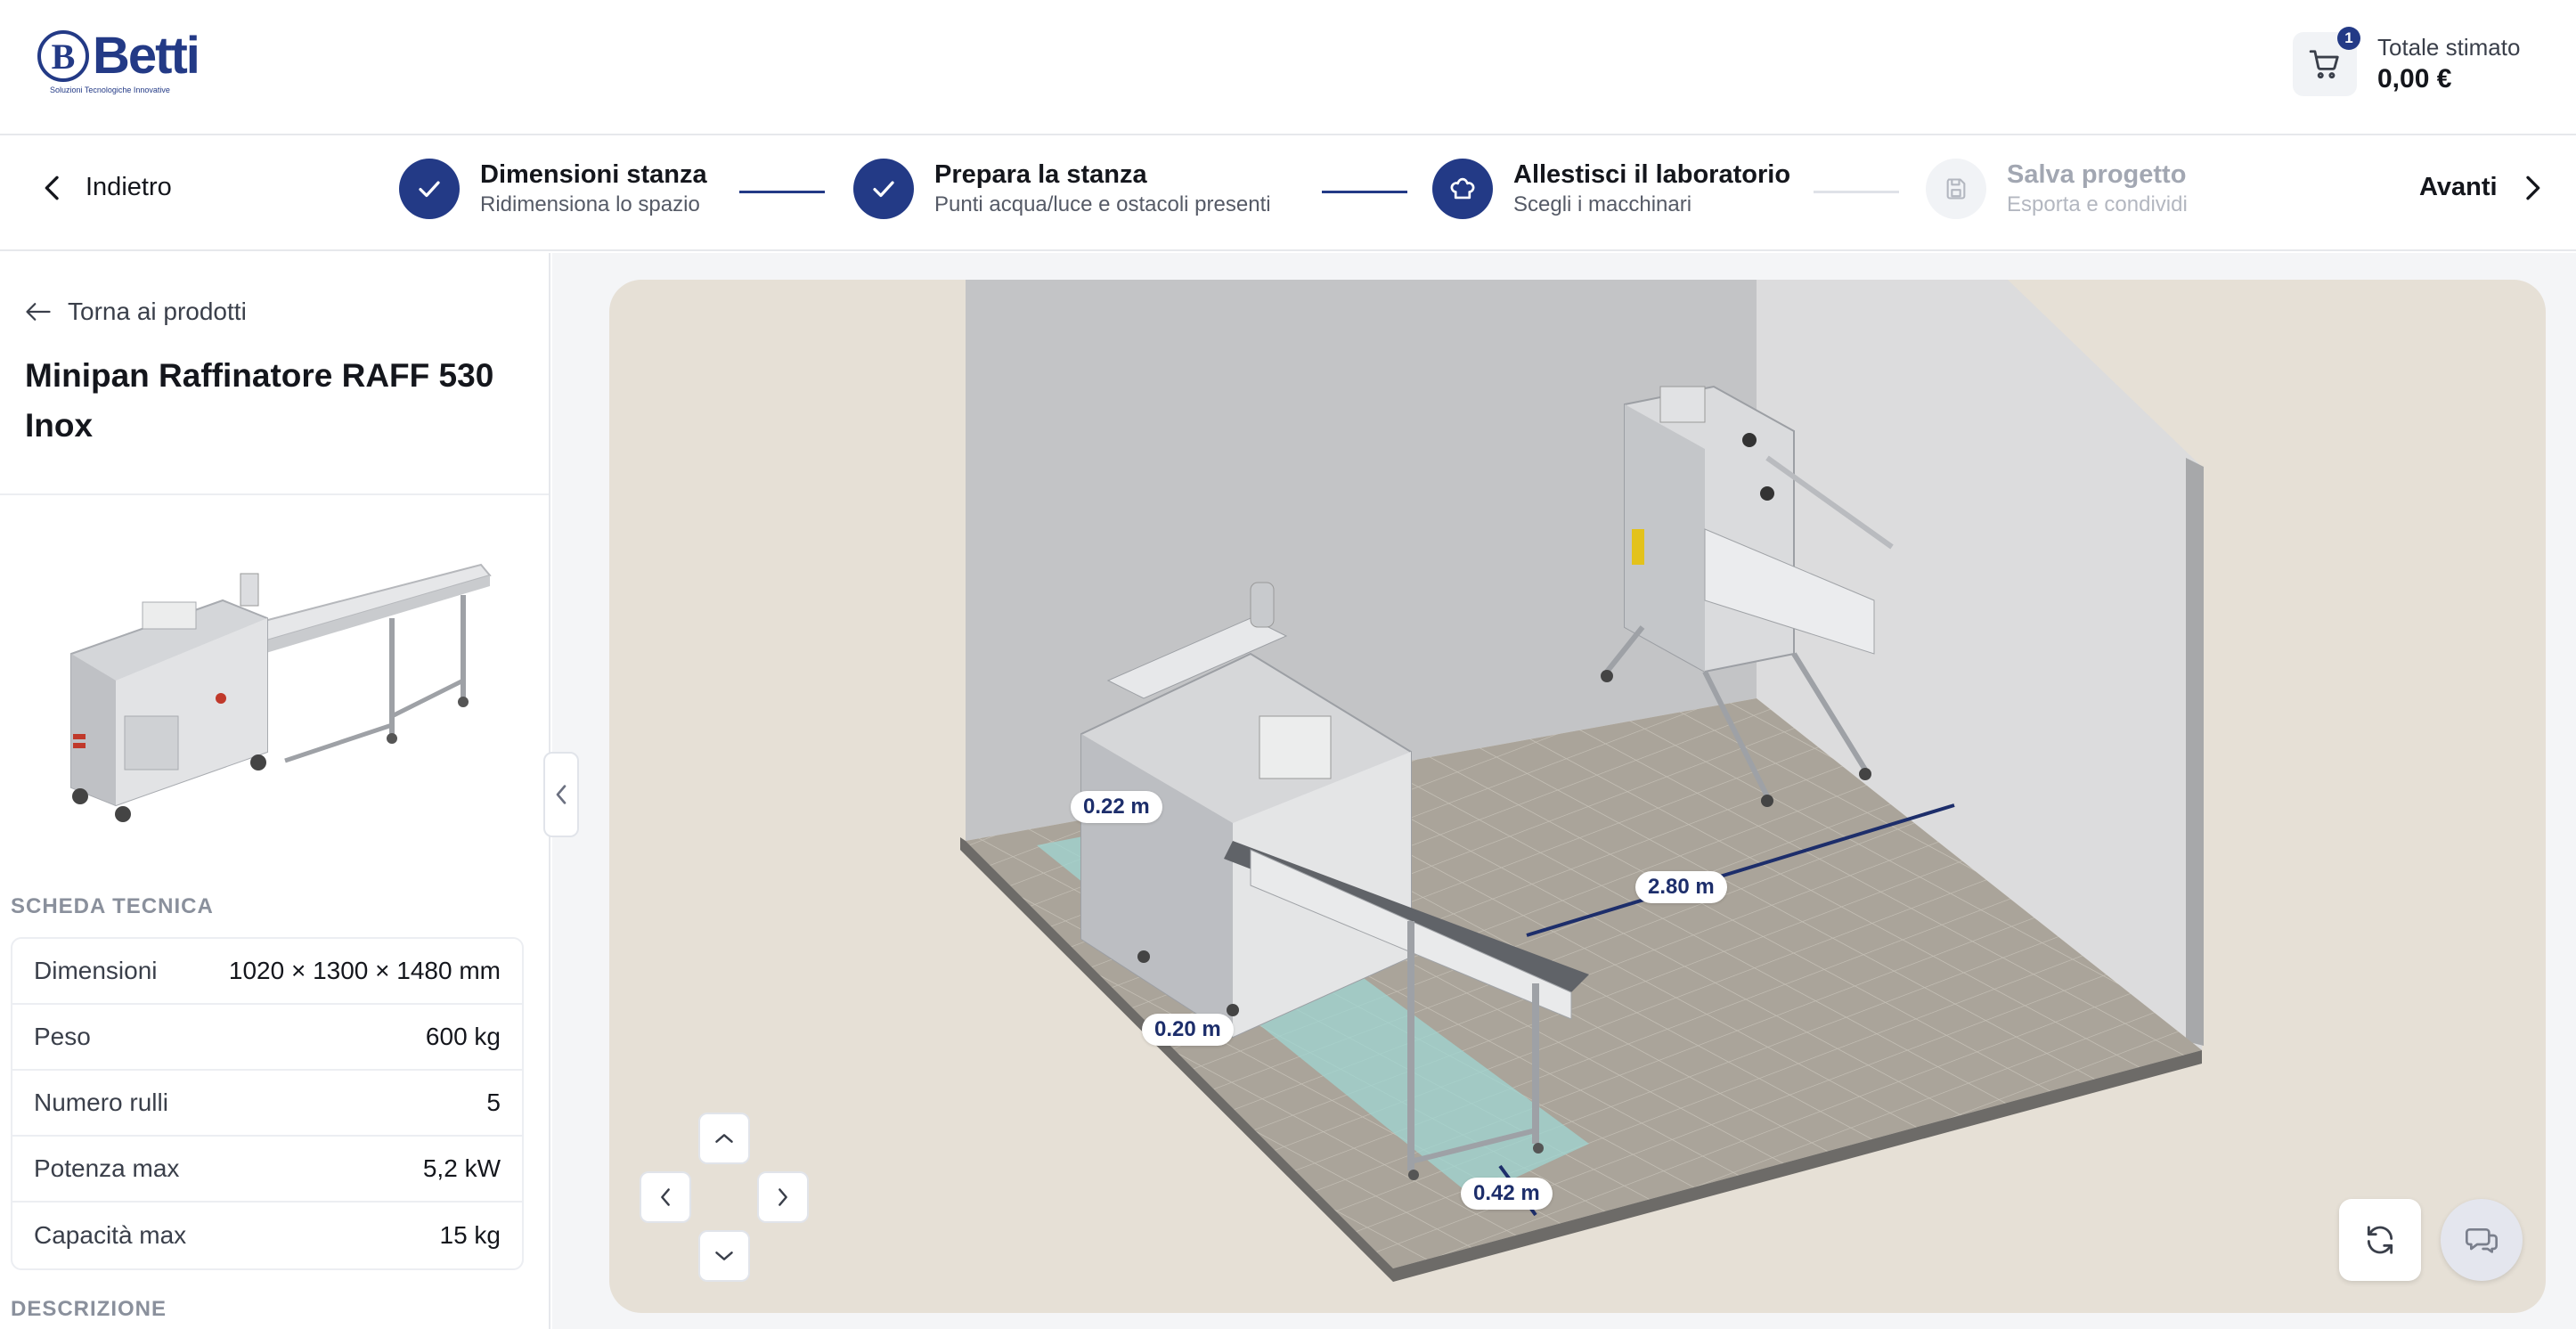  Describe the element at coordinates (267, 1170) in the screenshot. I see `spec-row-power: Potenza max 5,2 kW` at that location.